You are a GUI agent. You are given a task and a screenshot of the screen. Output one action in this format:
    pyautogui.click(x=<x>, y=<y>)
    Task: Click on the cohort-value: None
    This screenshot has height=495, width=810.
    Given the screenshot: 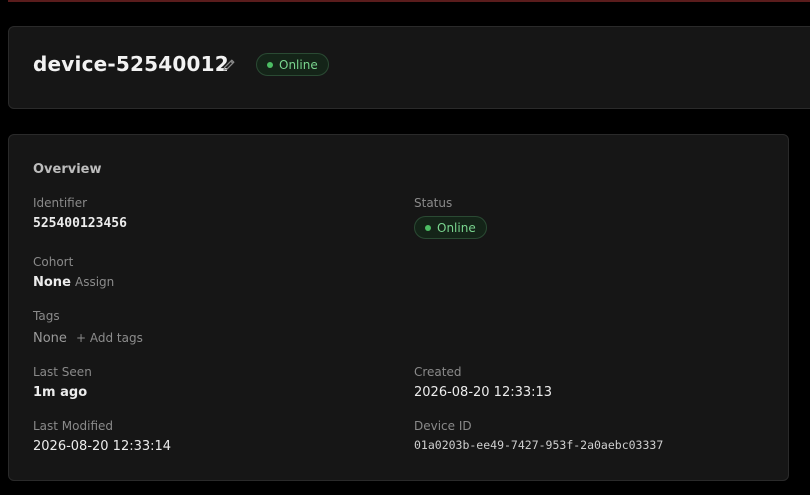 What is the action you would take?
    pyautogui.click(x=52, y=282)
    